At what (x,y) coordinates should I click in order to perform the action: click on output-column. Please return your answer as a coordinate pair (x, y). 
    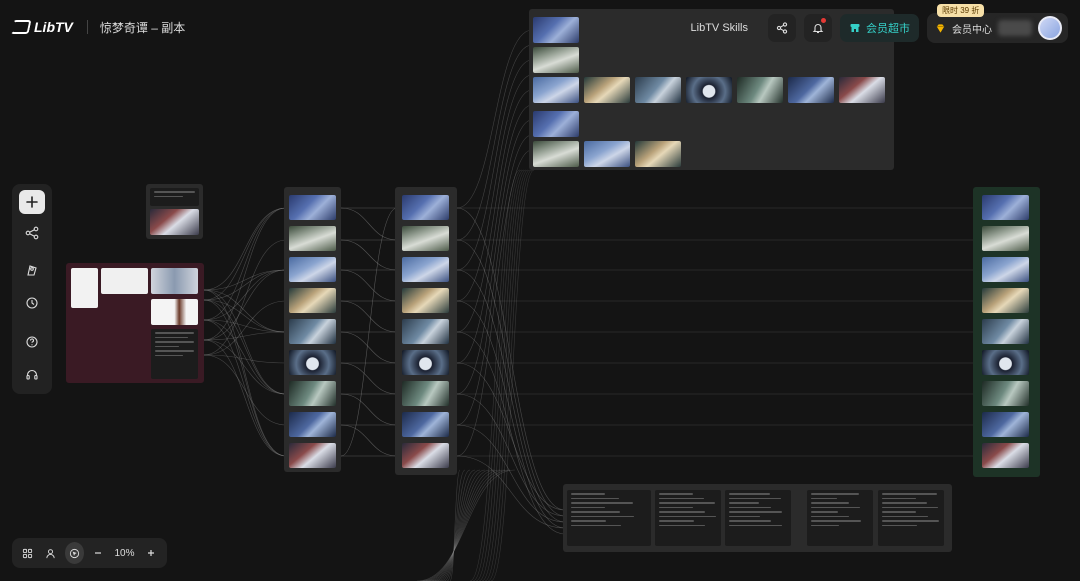
    Looking at the image, I should click on (1006, 332).